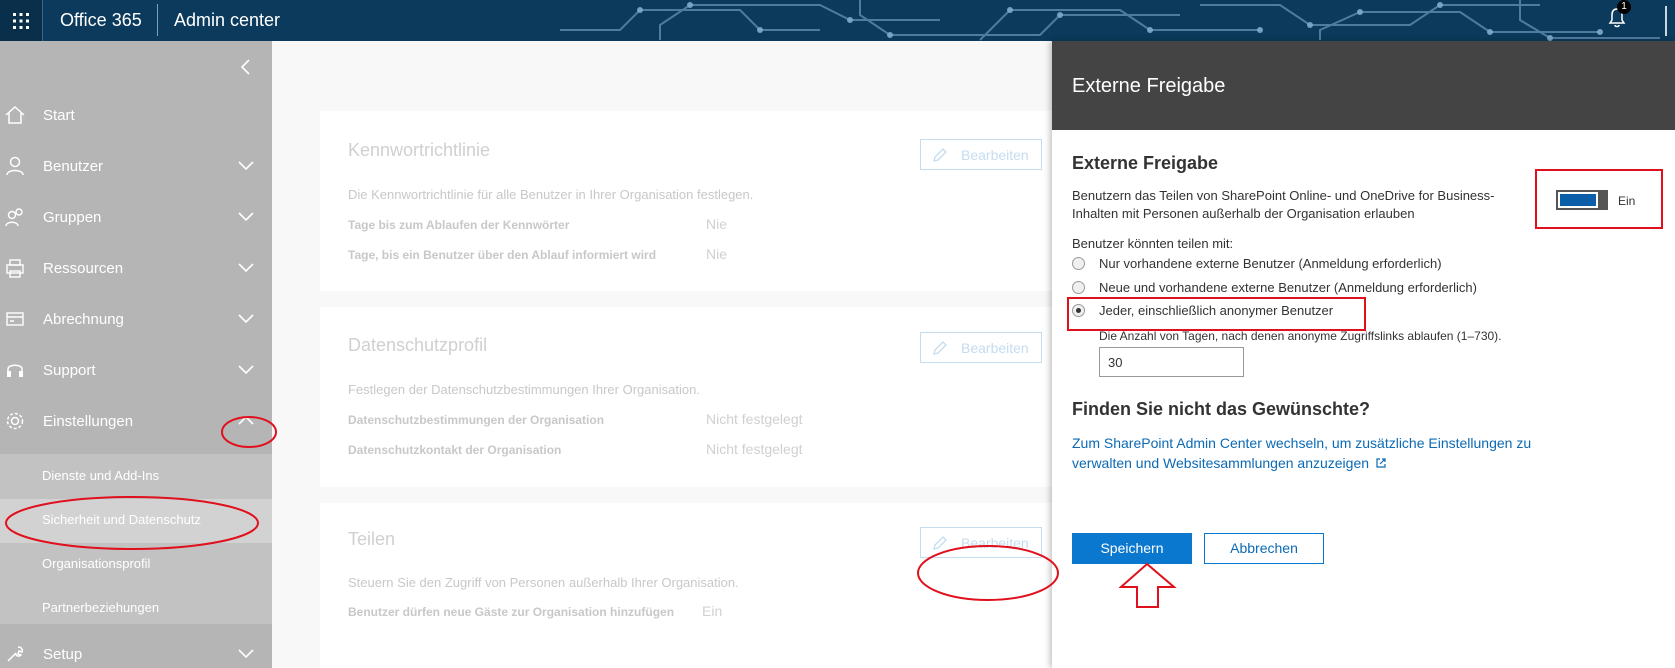  Describe the element at coordinates (1132, 548) in the screenshot. I see `save-button: Speichern` at that location.